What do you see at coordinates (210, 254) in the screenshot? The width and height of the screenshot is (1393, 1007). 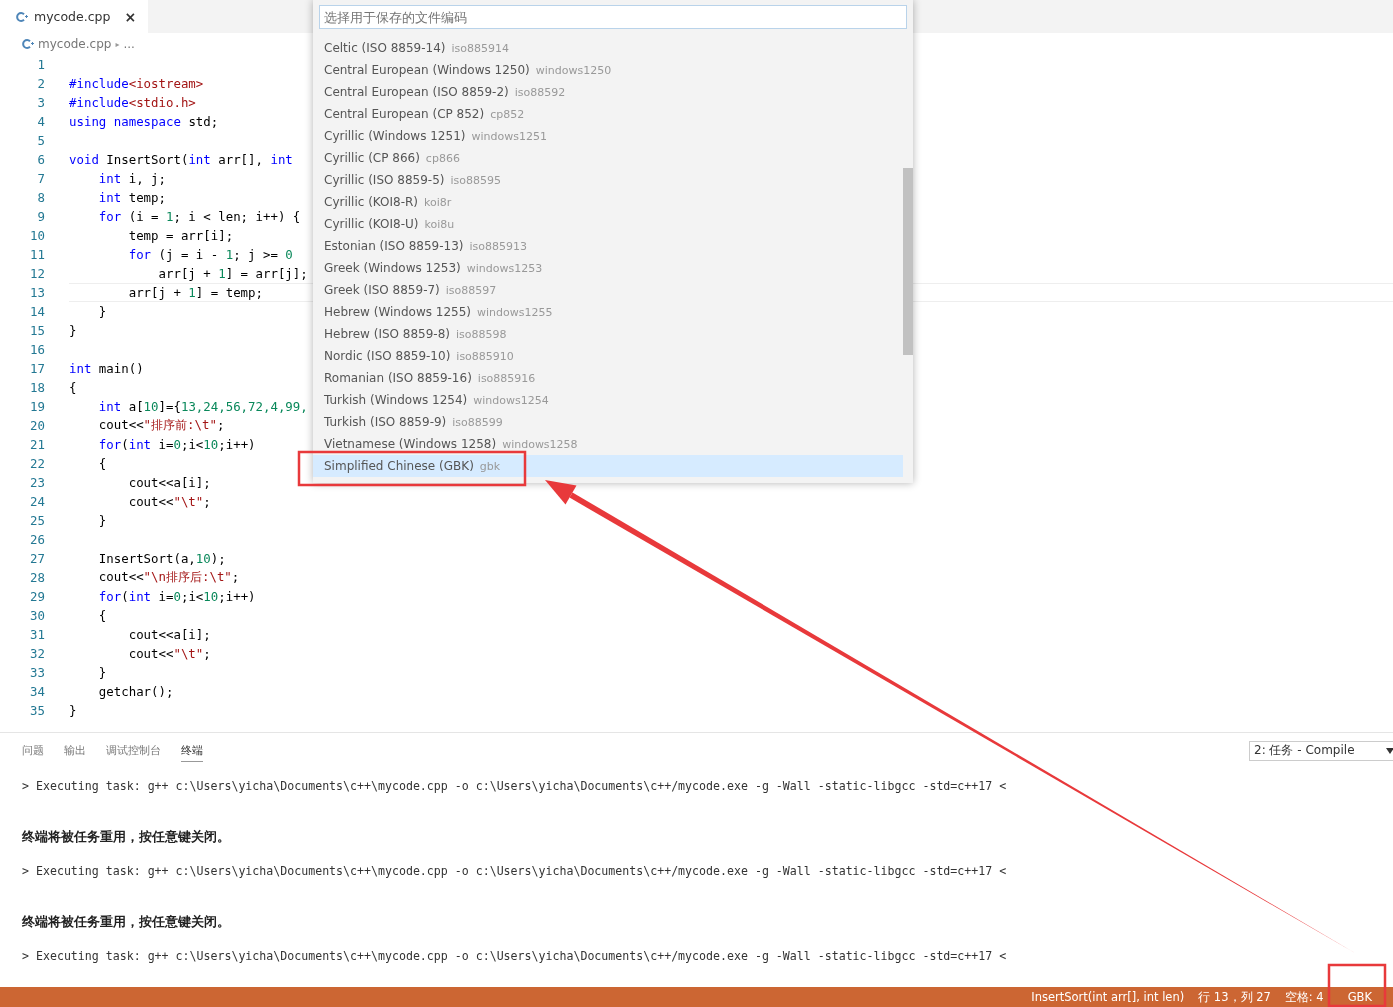 I see `code-line: for (j = i - 1; j >= 0` at bounding box center [210, 254].